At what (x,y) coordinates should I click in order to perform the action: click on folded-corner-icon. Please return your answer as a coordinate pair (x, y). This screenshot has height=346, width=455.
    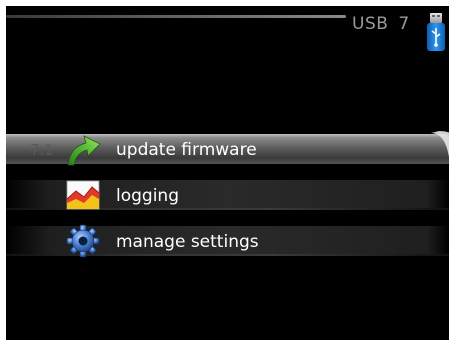
    Looking at the image, I should click on (439, 144).